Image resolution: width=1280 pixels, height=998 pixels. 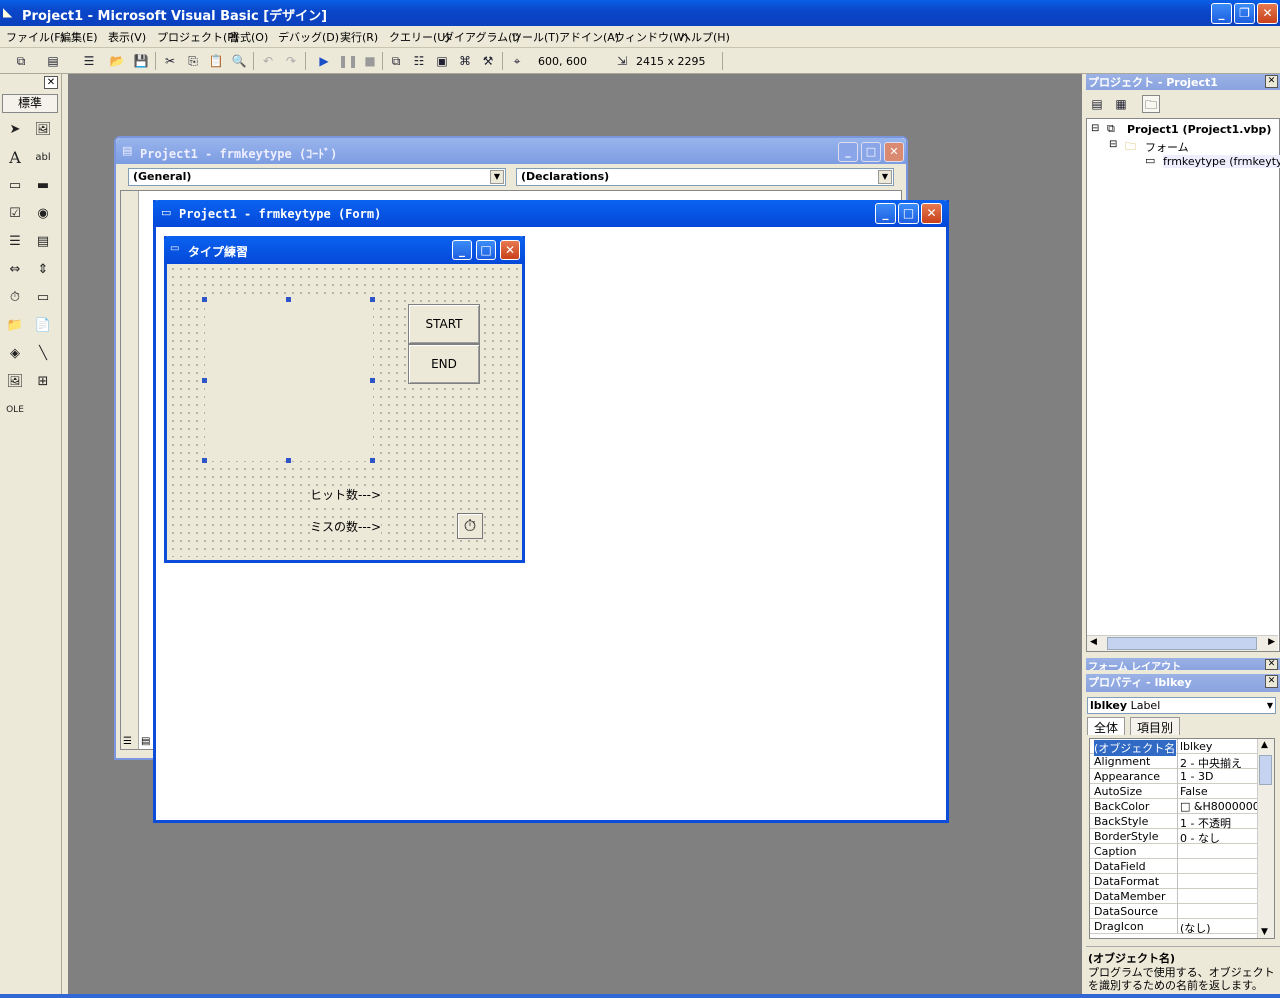 I want to click on line-tool-icon: ╲, so click(x=43, y=354).